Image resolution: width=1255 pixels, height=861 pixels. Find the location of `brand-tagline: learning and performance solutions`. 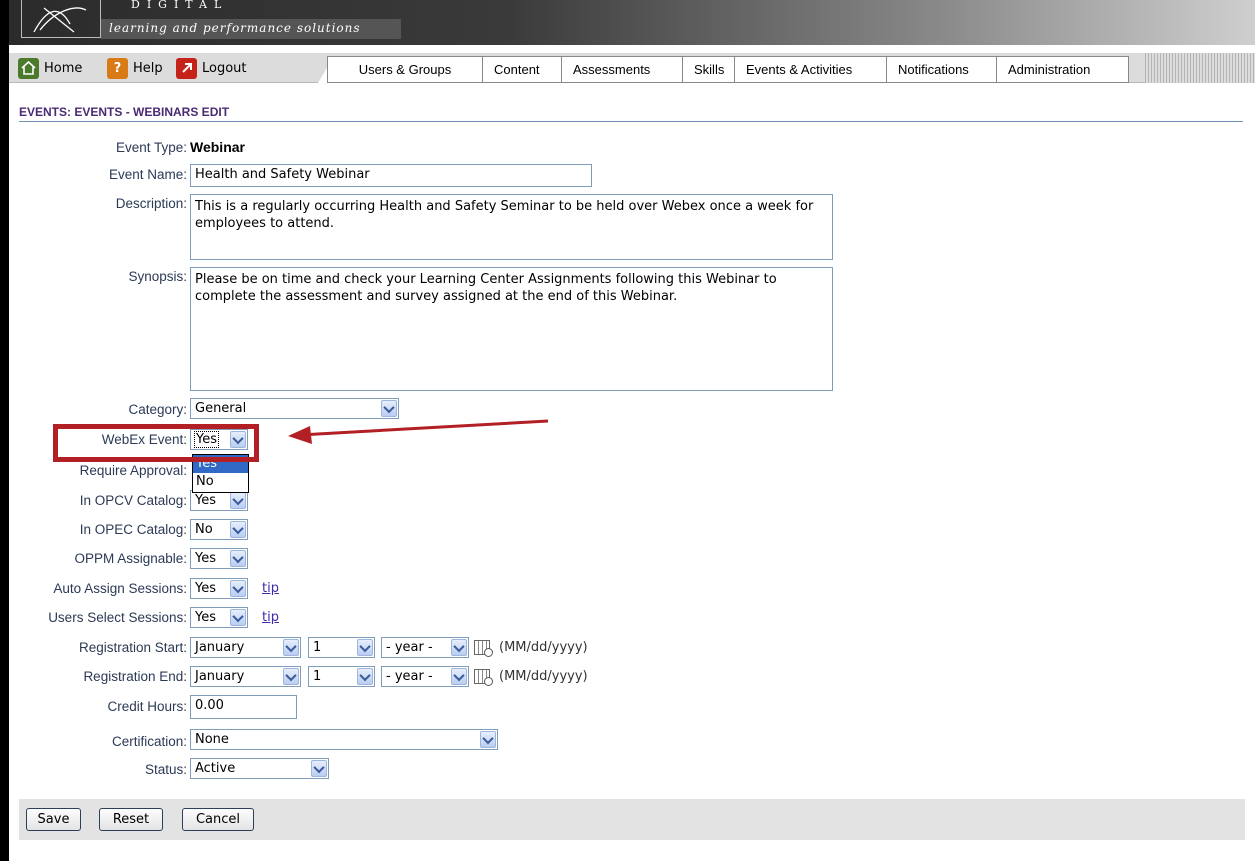

brand-tagline: learning and performance solutions is located at coordinates (251, 29).